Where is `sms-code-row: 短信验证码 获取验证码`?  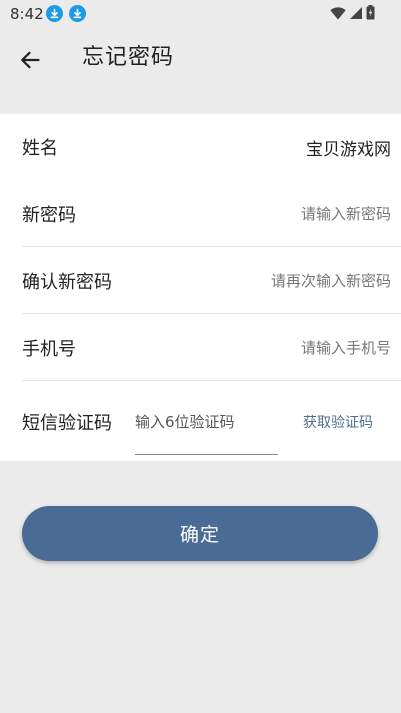 sms-code-row: 短信验证码 获取验证码 is located at coordinates (211, 422).